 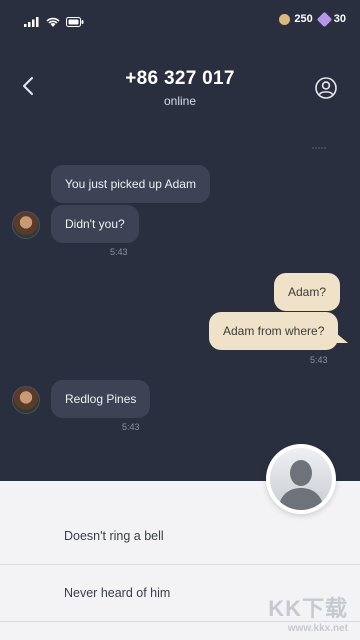 What do you see at coordinates (303, 19) in the screenshot?
I see `coin-count: 250` at bounding box center [303, 19].